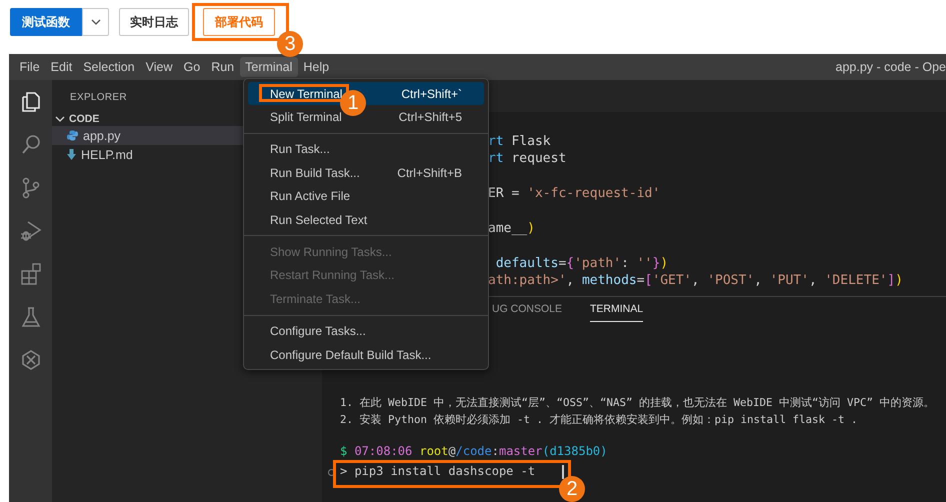  Describe the element at coordinates (430, 117) in the screenshot. I see `shortcut-label: Ctrl+Shift+5` at that location.